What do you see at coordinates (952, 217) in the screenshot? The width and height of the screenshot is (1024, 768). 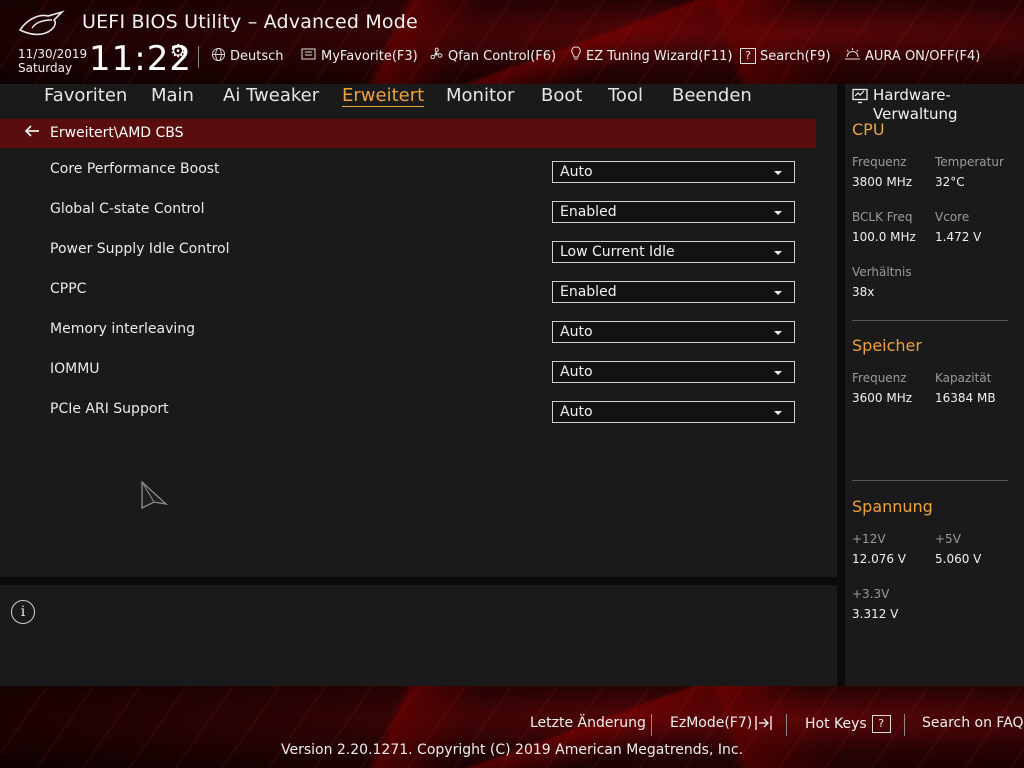 I see `vcore-label: Vcore` at bounding box center [952, 217].